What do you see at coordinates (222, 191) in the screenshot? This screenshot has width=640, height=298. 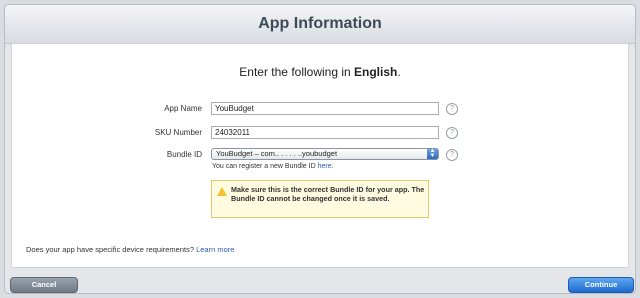 I see `warning-triangle-icon` at bounding box center [222, 191].